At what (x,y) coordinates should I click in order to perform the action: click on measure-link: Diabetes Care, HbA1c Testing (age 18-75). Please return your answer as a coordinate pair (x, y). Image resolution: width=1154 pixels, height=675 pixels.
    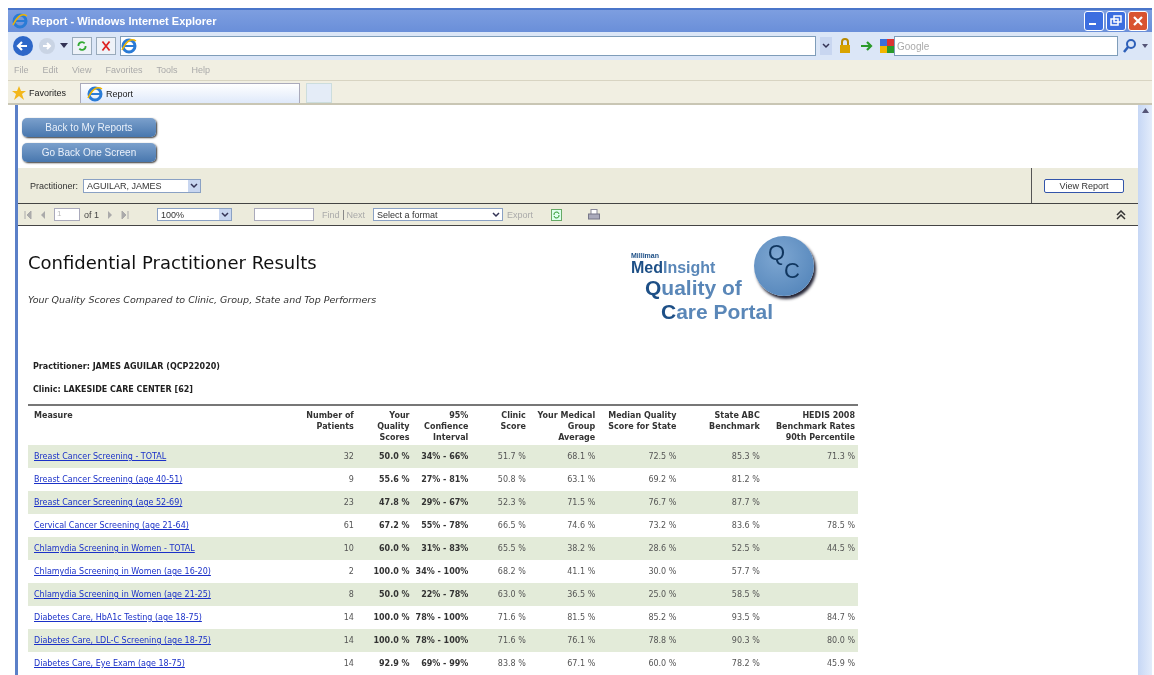
    Looking at the image, I should click on (118, 617).